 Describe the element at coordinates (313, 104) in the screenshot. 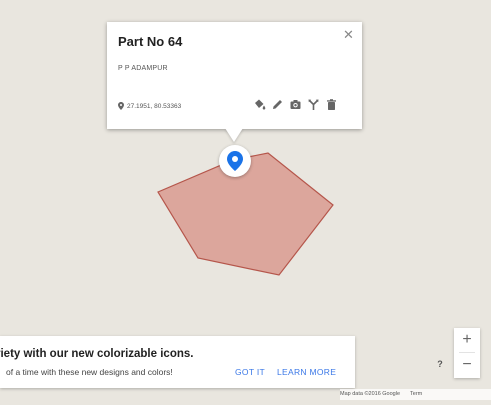

I see `directions-icon` at that location.